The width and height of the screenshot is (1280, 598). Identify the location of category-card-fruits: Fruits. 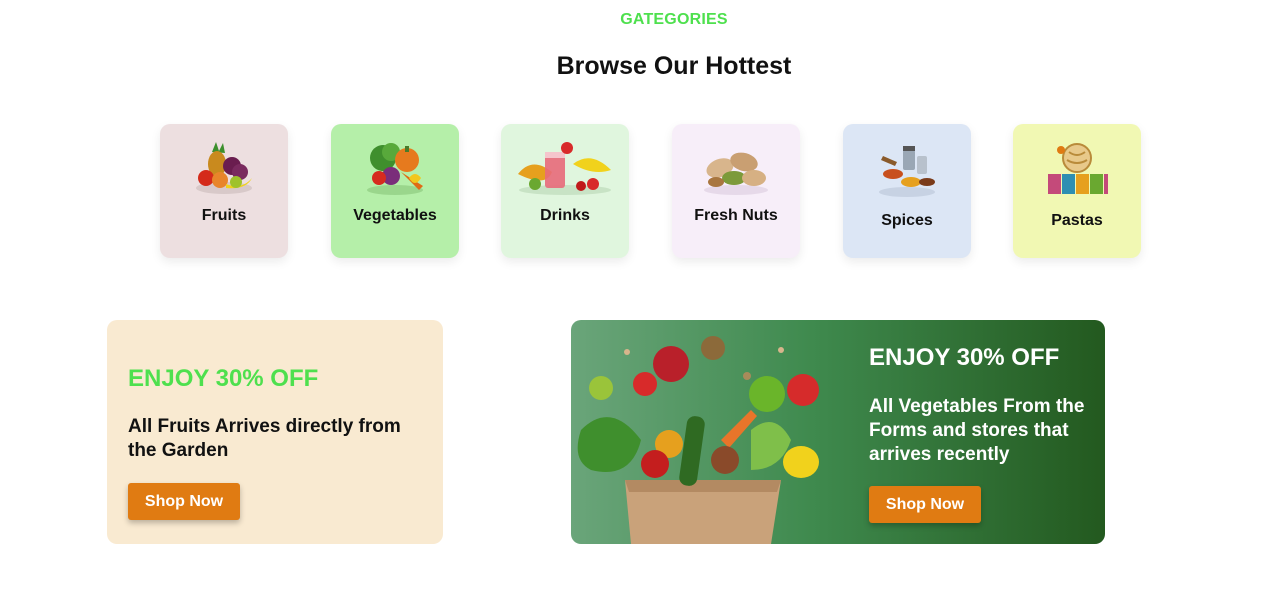
(224, 191).